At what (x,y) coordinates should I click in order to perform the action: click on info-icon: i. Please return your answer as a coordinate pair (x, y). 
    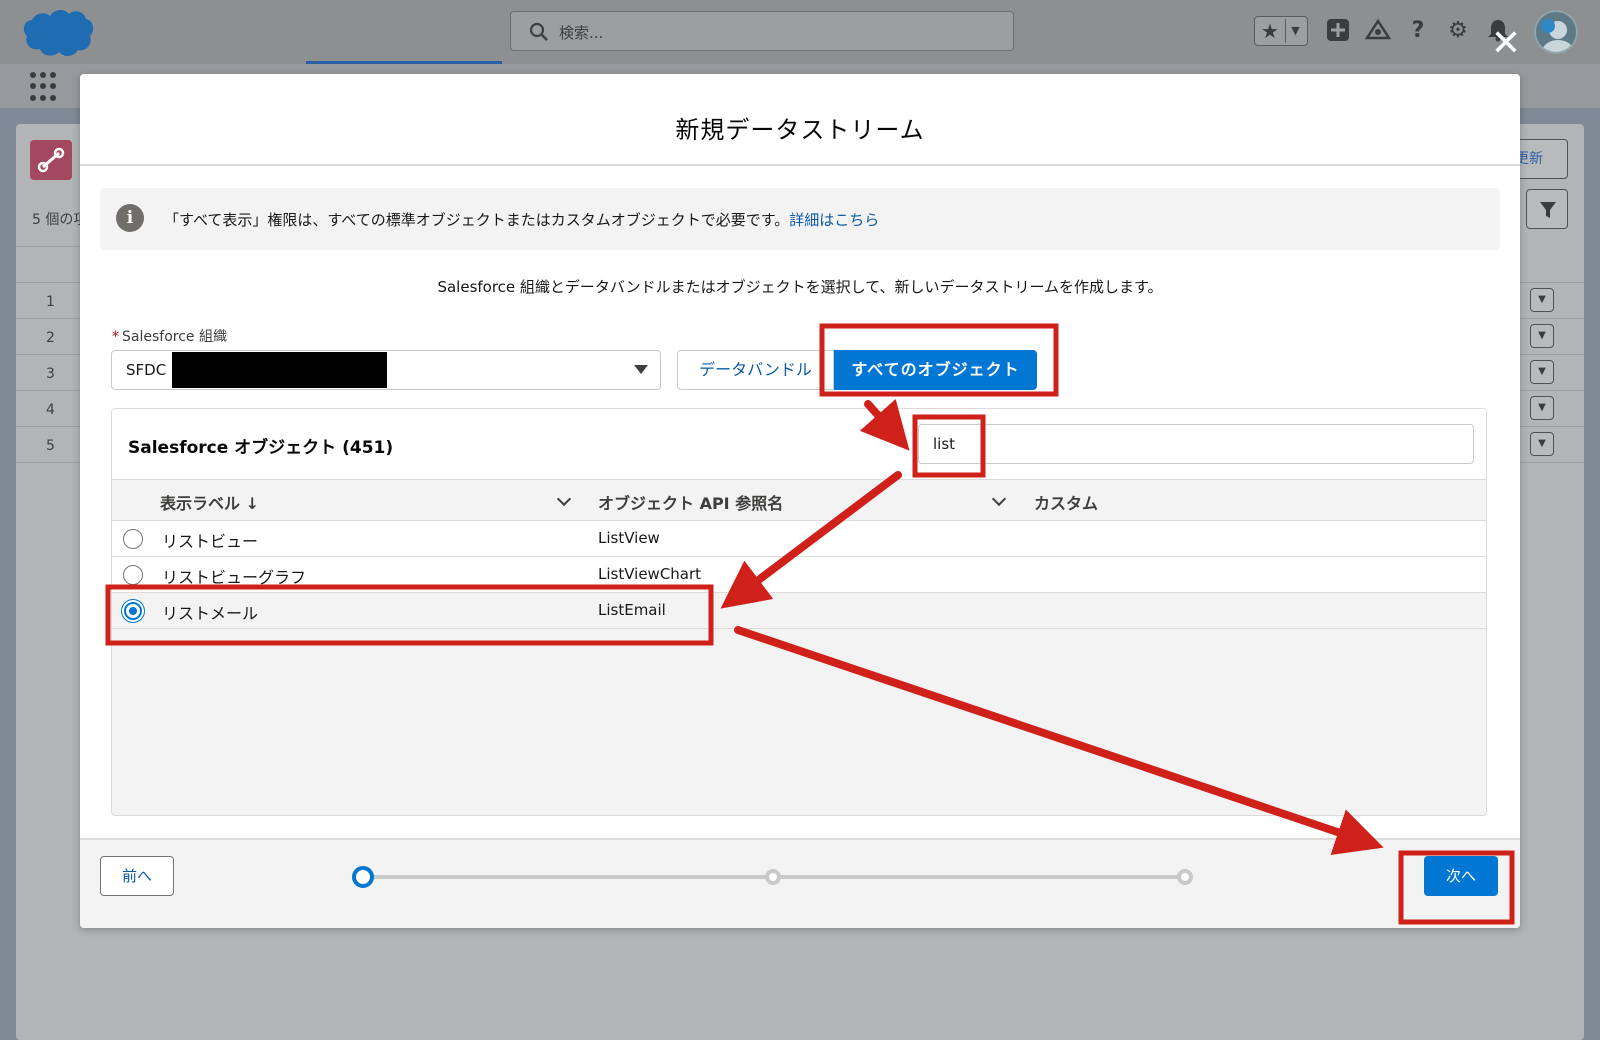
    Looking at the image, I should click on (130, 218).